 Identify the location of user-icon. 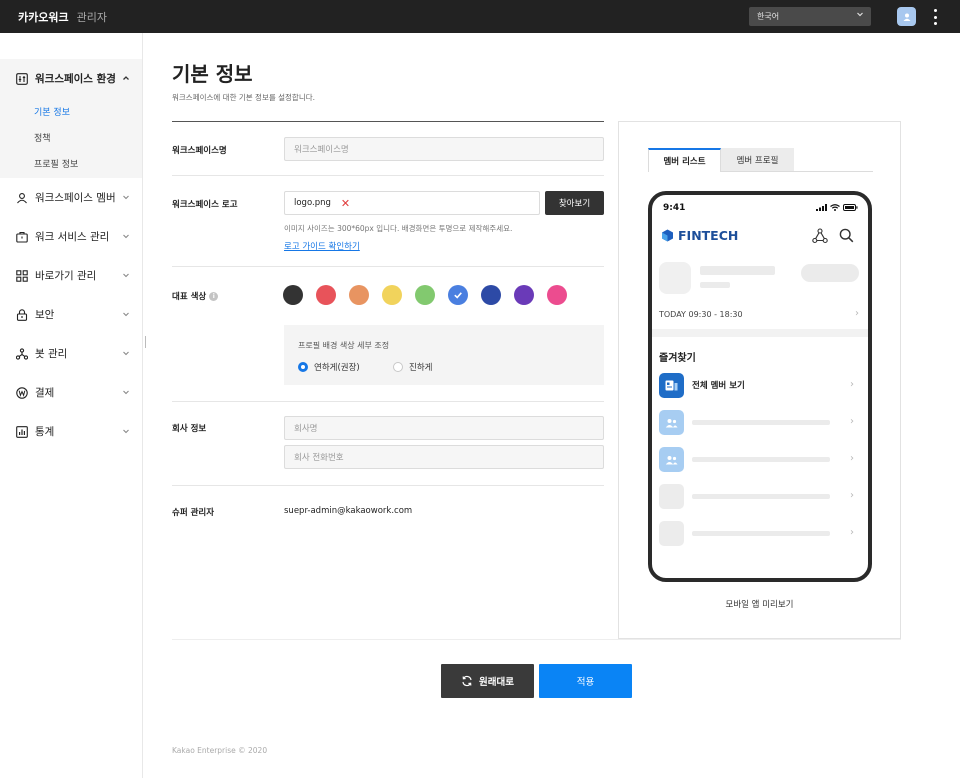
(906, 17).